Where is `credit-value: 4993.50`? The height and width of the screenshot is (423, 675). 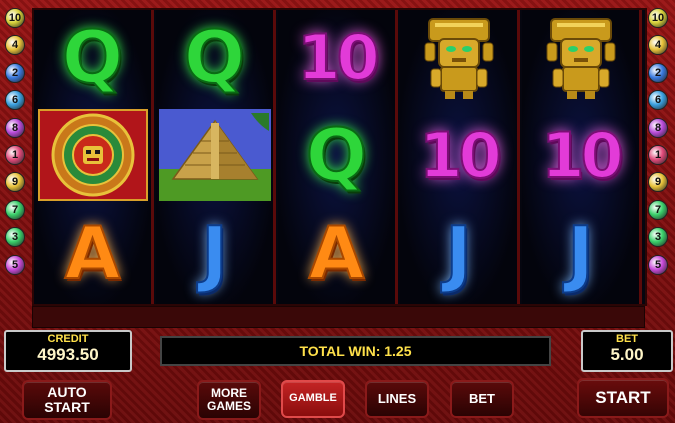
credit-value: 4993.50 is located at coordinates (68, 354).